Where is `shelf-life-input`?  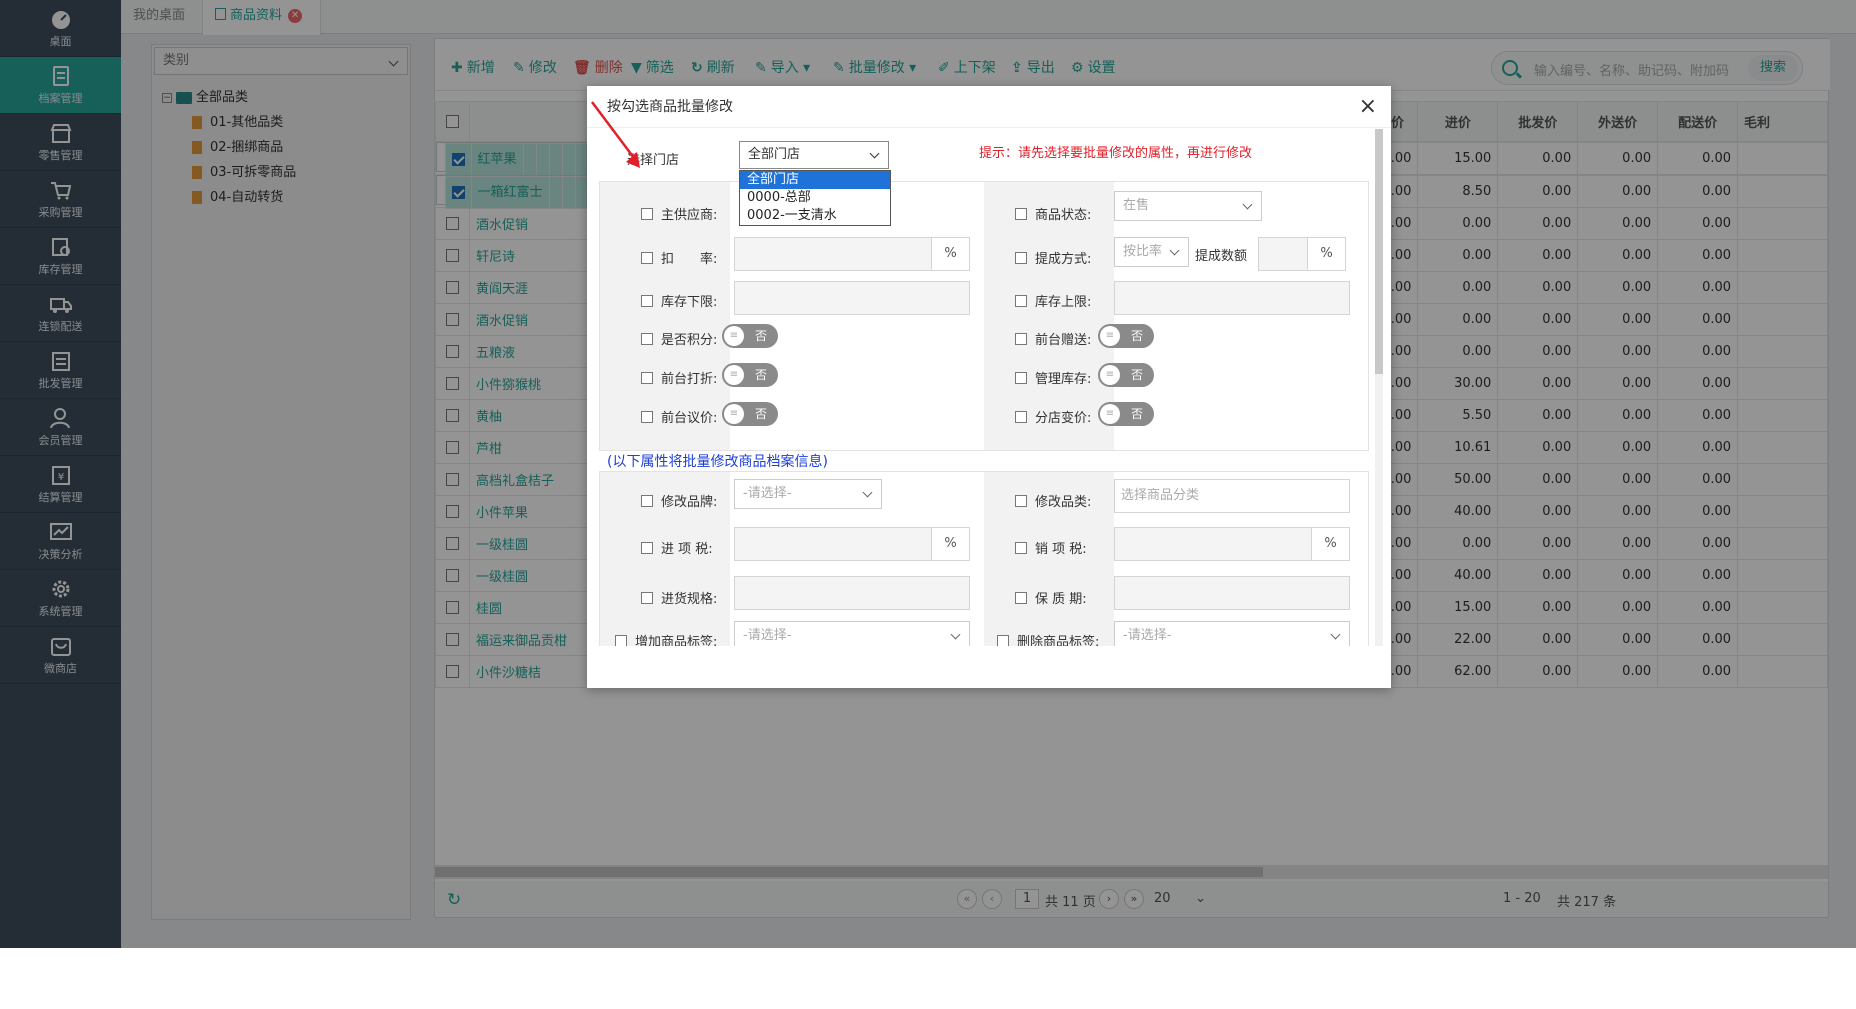 shelf-life-input is located at coordinates (1232, 593).